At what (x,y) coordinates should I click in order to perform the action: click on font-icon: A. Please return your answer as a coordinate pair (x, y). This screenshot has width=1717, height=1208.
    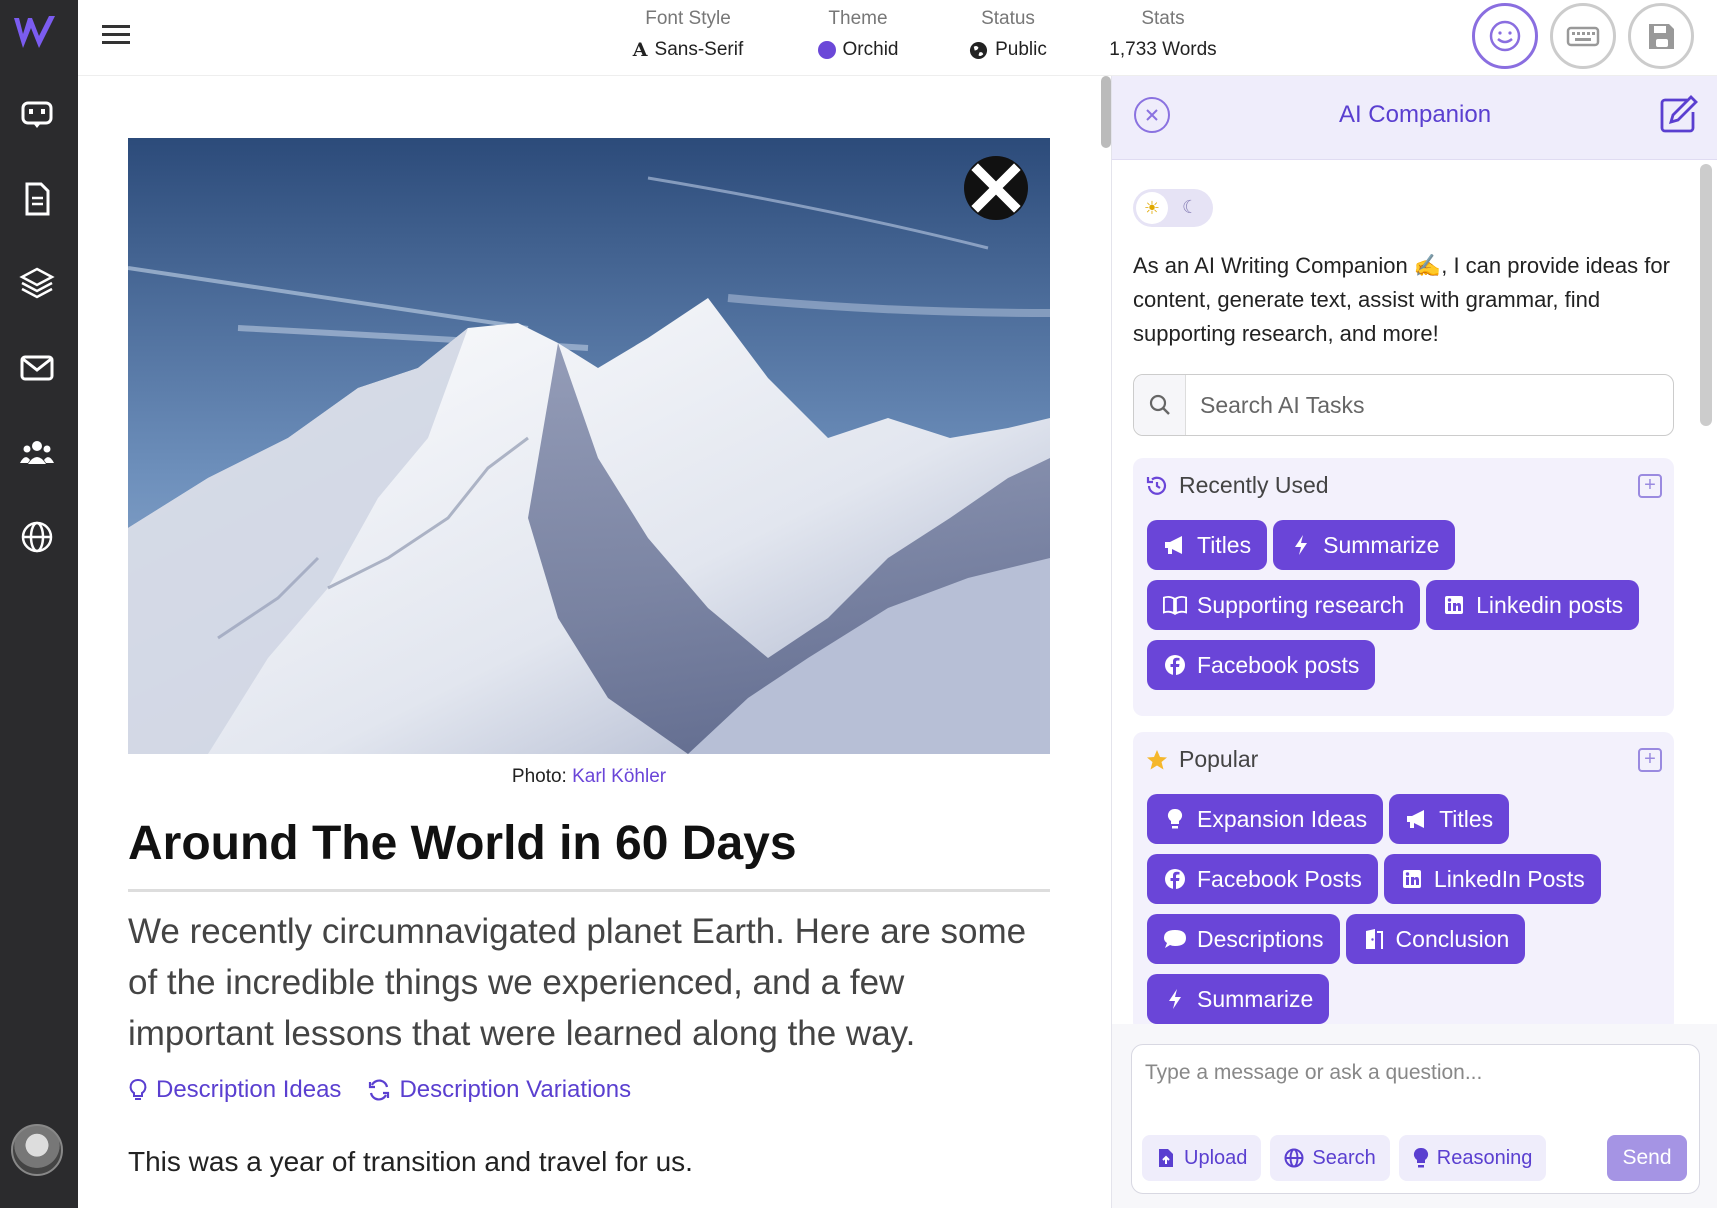
    Looking at the image, I should click on (640, 50).